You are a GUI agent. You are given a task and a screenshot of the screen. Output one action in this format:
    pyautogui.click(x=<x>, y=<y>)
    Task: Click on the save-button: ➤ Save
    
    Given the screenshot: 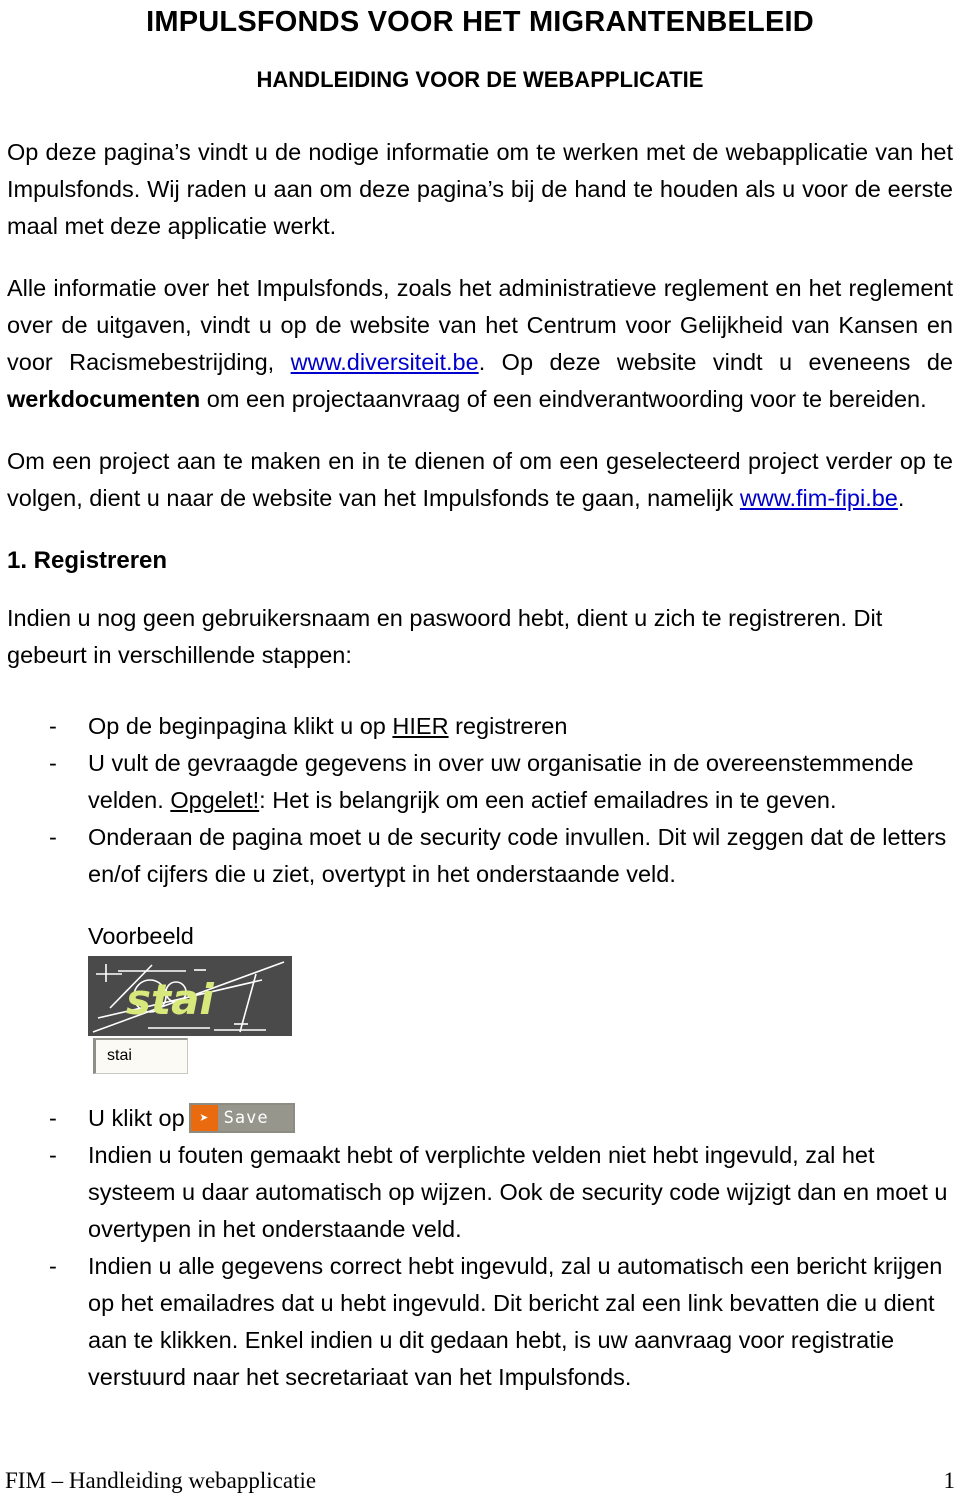 What is the action you would take?
    pyautogui.click(x=241, y=1118)
    